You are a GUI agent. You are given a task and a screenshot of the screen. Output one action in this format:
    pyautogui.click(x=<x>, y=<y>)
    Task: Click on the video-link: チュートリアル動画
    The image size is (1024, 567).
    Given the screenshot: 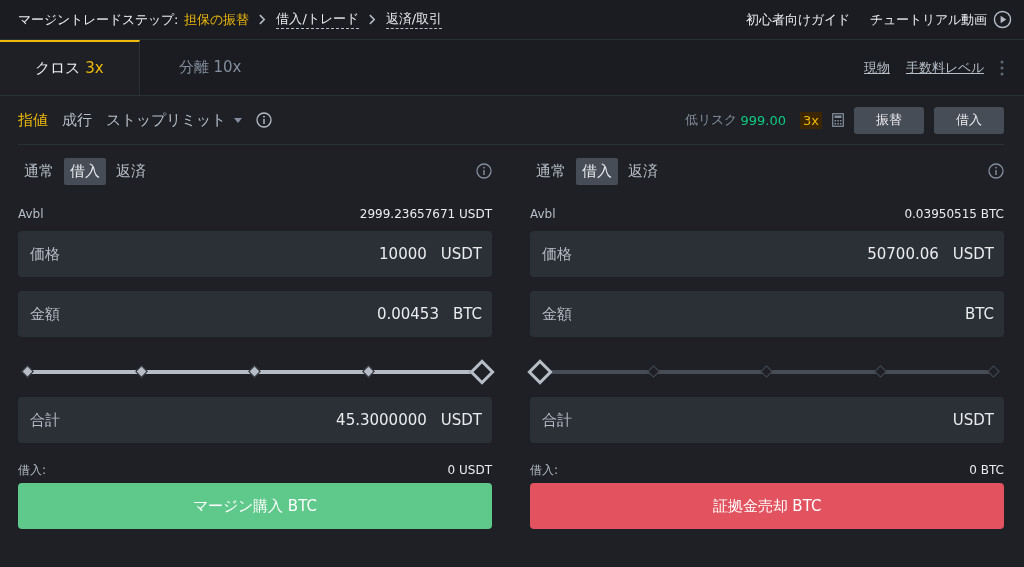 What is the action you would take?
    pyautogui.click(x=928, y=19)
    